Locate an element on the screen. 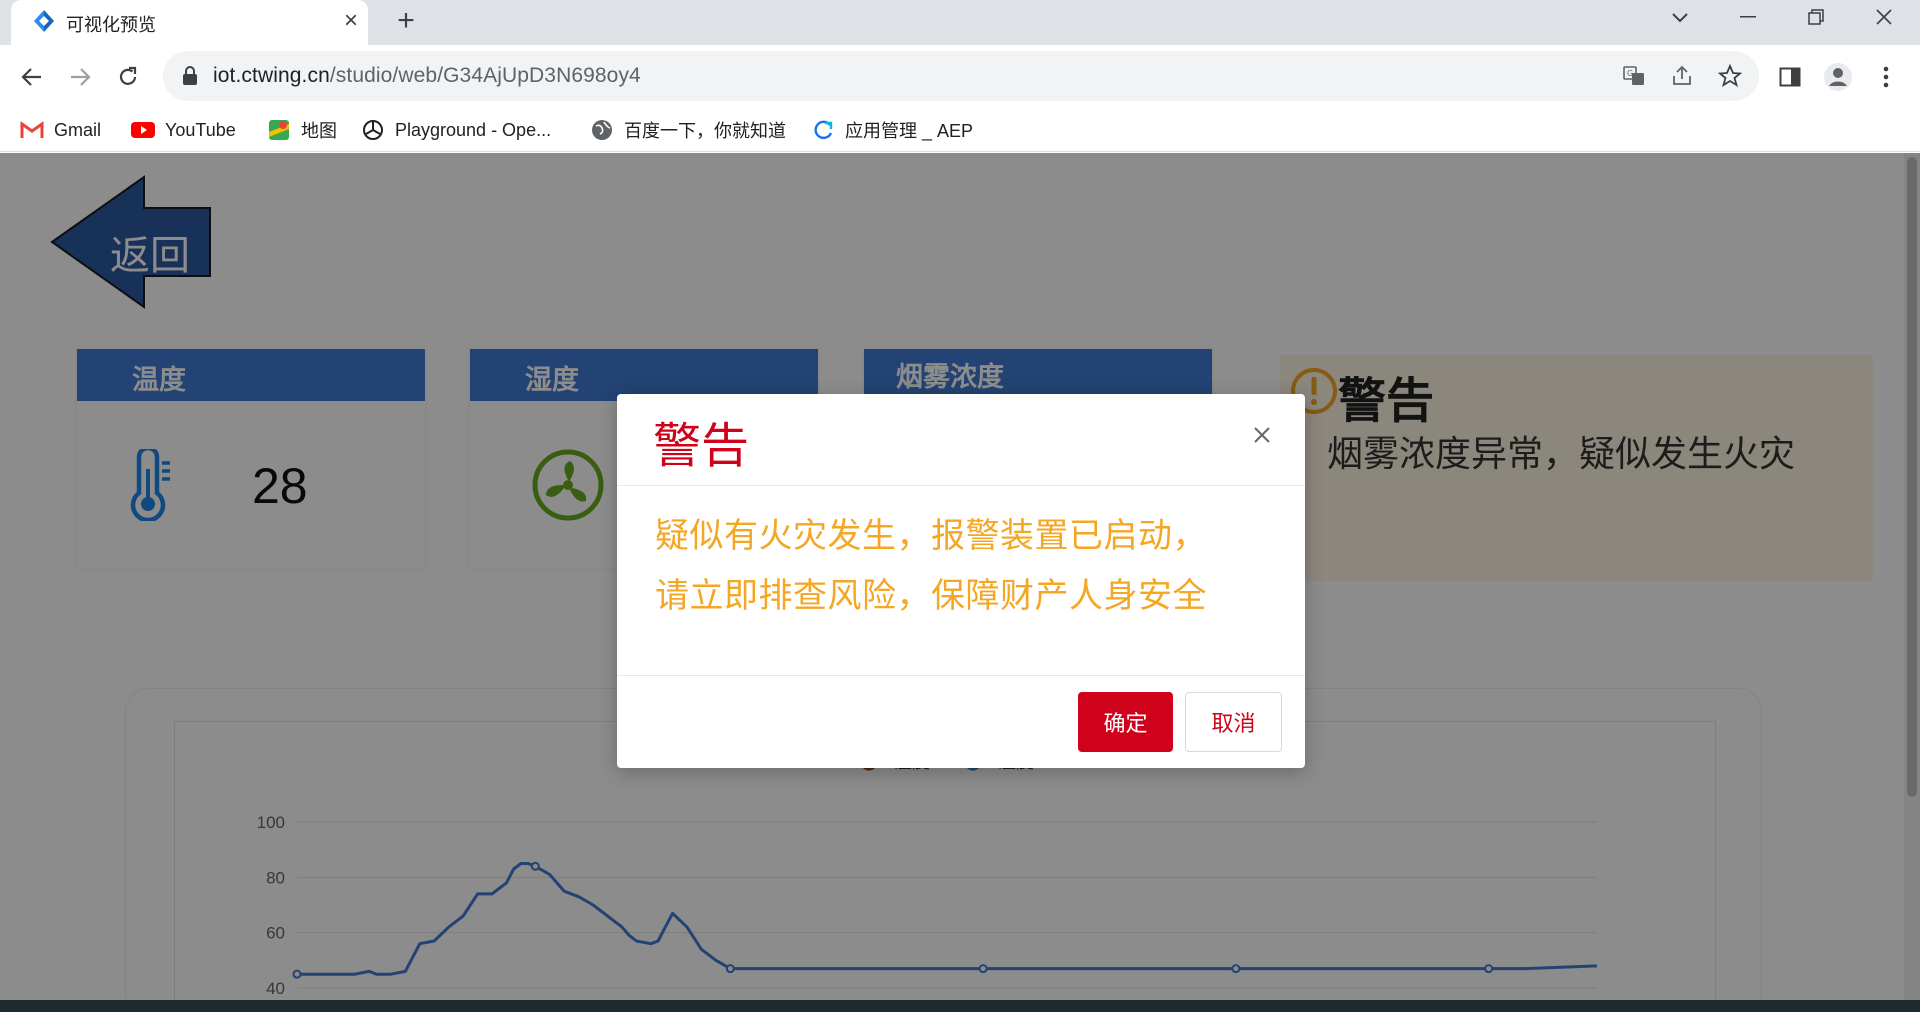  browser-tab: 可视化预览 × is located at coordinates (189, 22).